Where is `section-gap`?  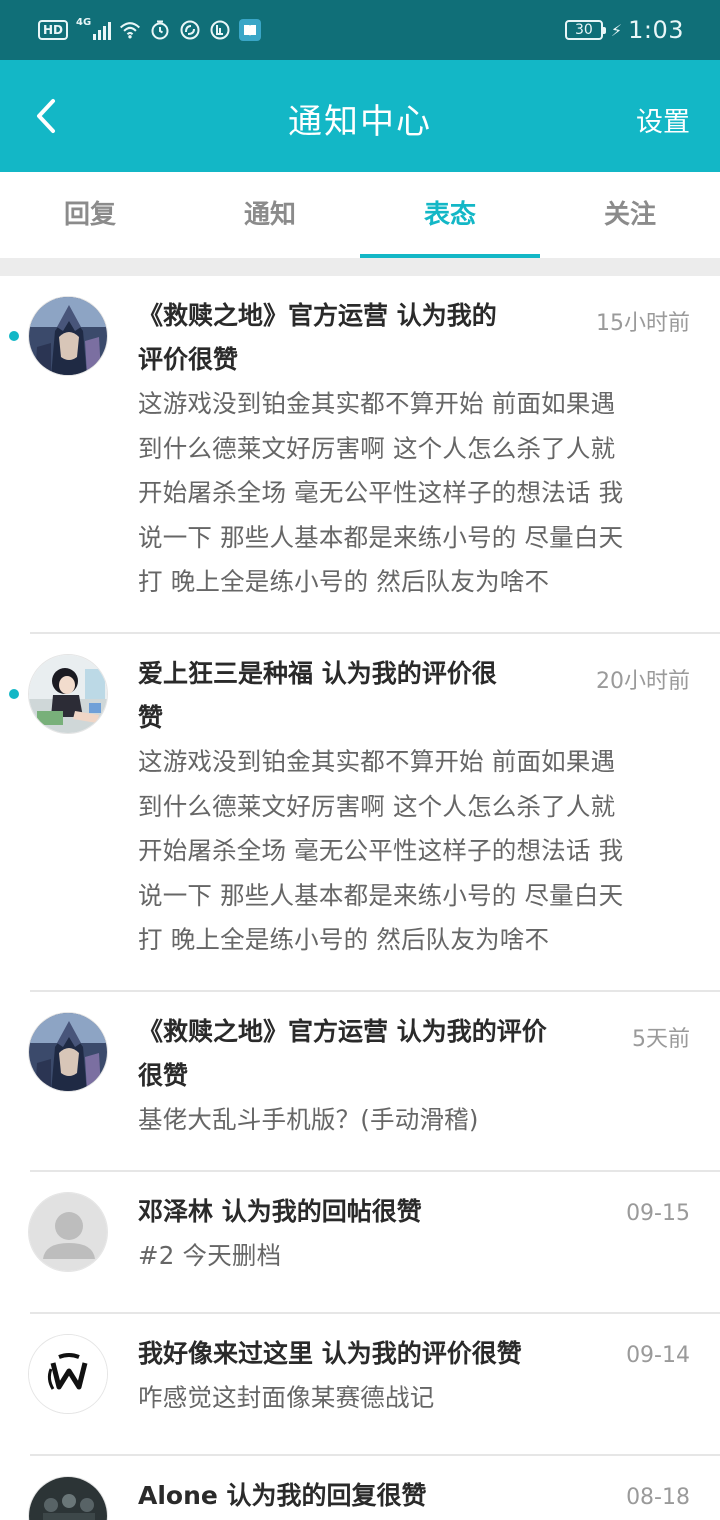 section-gap is located at coordinates (360, 267).